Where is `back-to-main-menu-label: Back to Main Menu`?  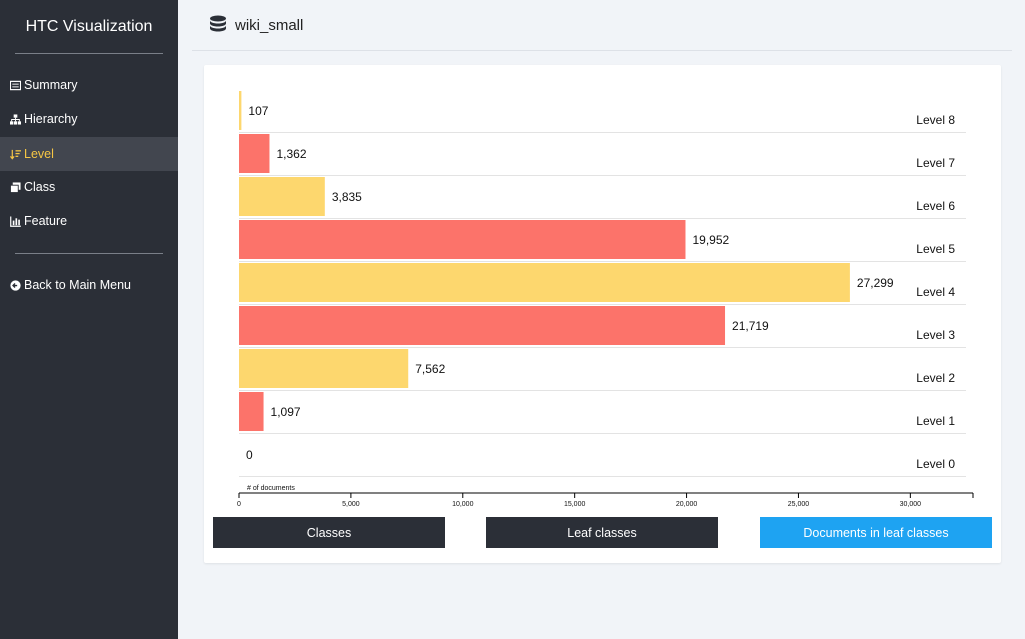 back-to-main-menu-label: Back to Main Menu is located at coordinates (77, 285).